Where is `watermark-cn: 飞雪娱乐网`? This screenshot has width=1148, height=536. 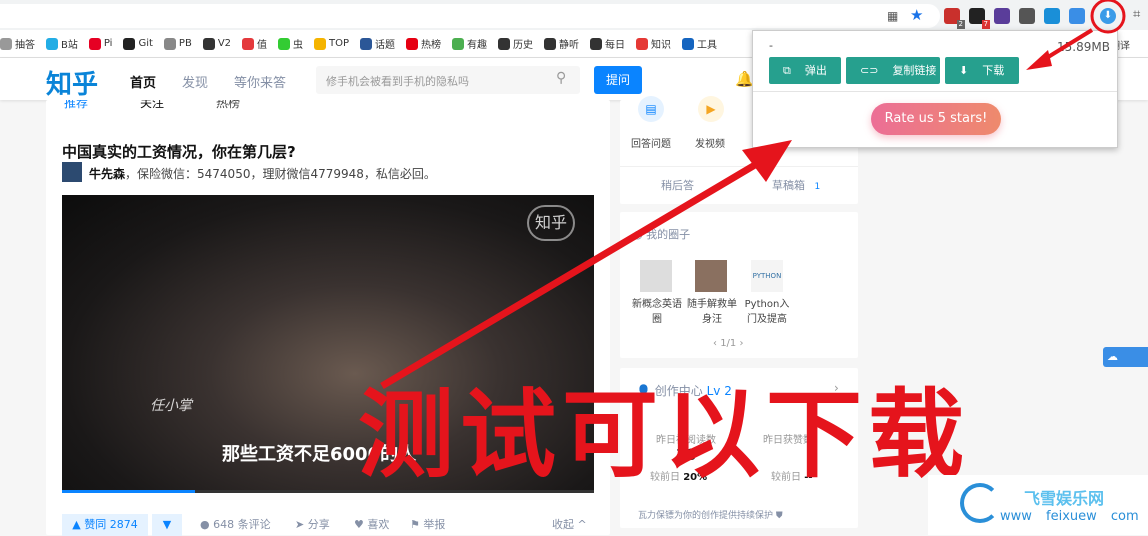
watermark-cn: 飞雪娱乐网 is located at coordinates (1064, 498).